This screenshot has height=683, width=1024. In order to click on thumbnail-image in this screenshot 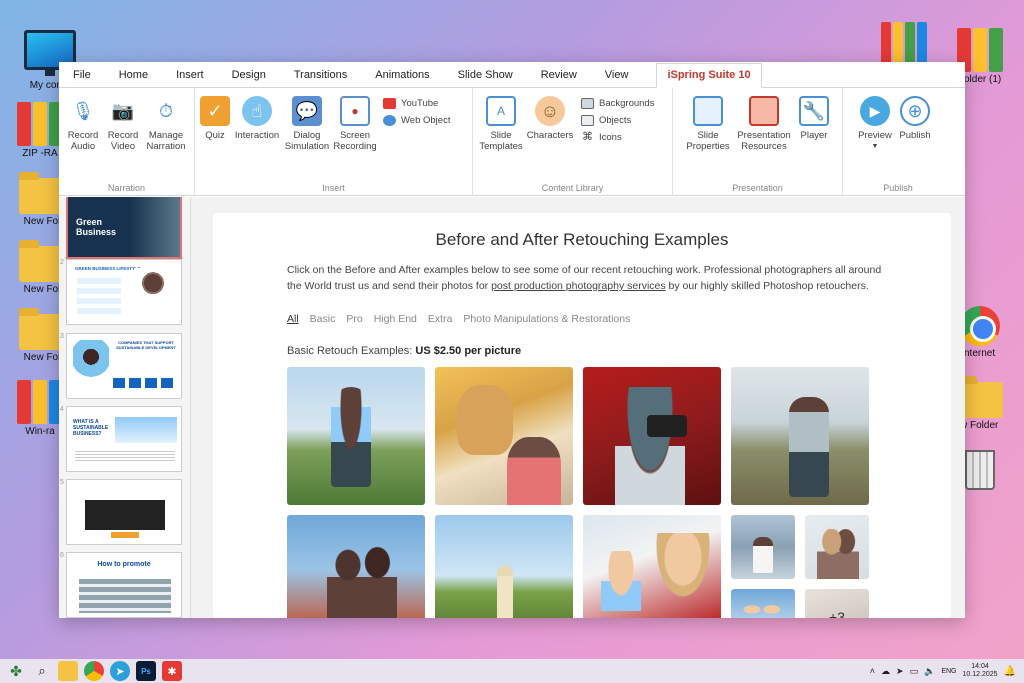, I will do `click(146, 430)`.